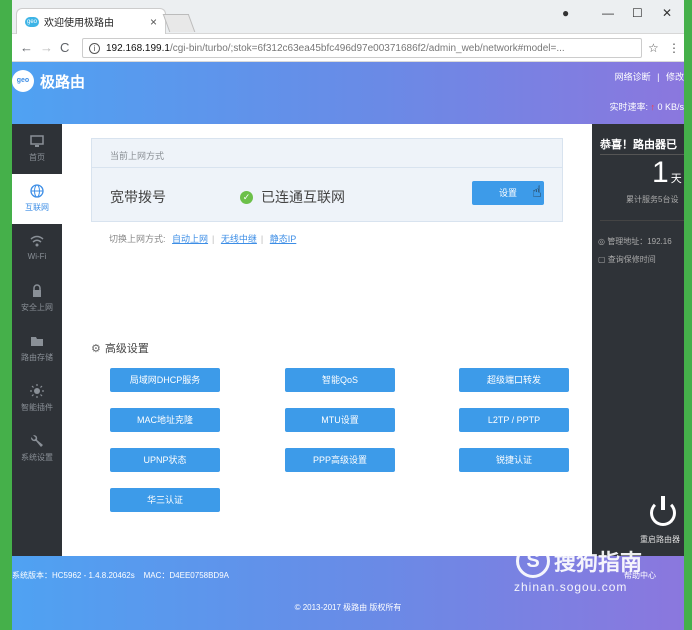 The image size is (692, 630). I want to click on h3c-auth-button: 华三认证, so click(165, 500).